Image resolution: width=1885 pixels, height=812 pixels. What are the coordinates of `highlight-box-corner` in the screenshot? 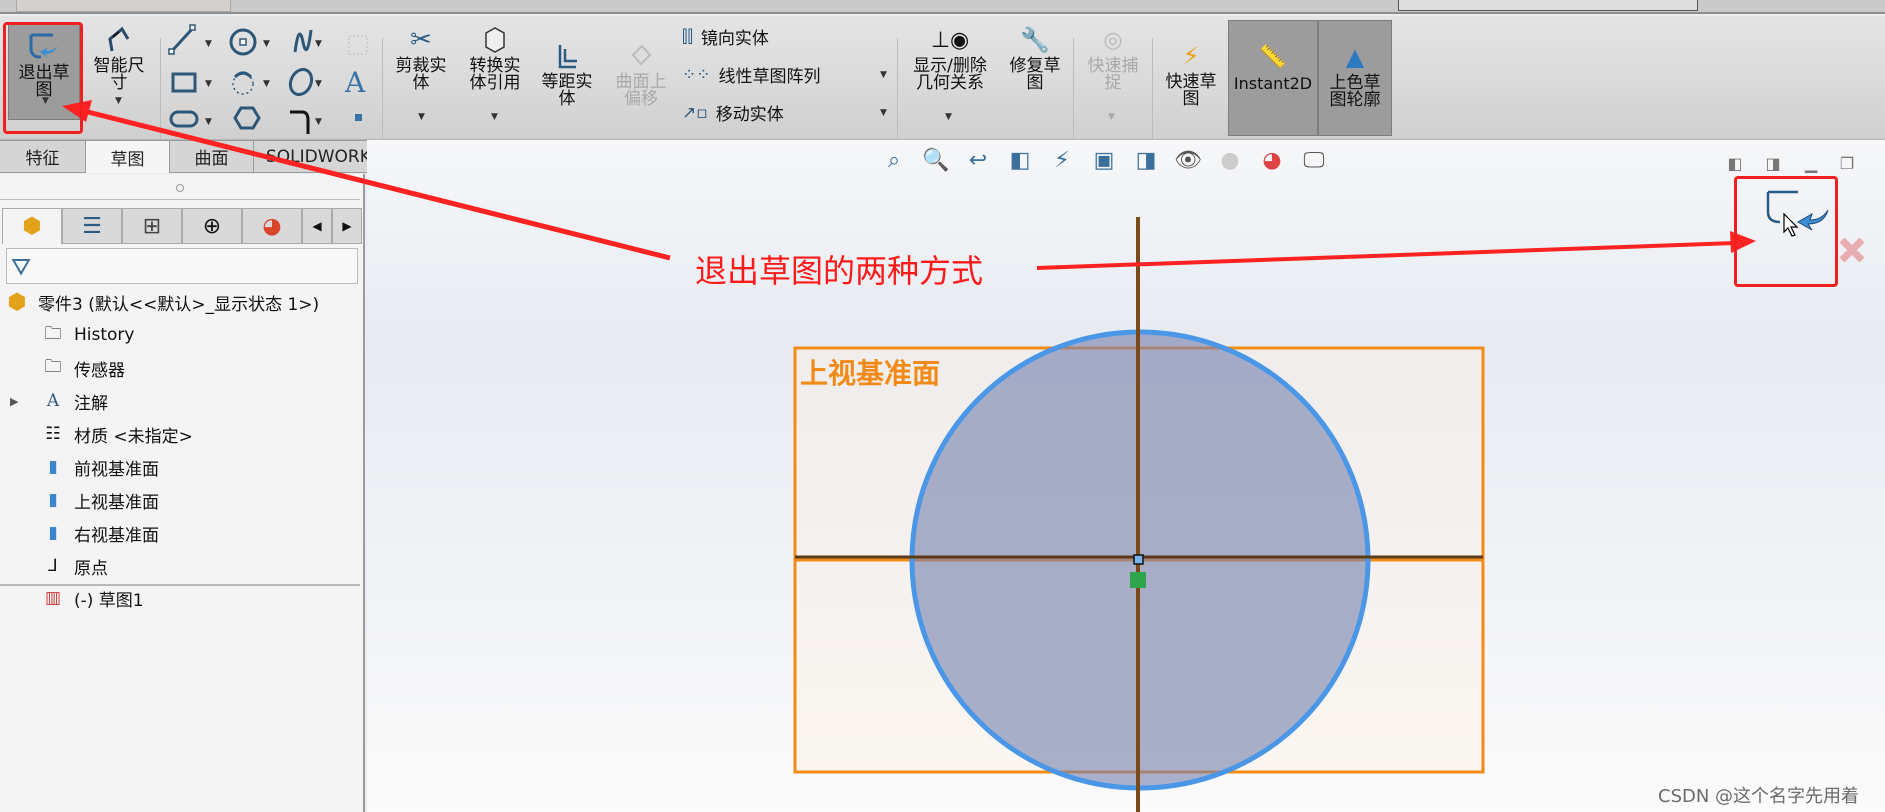 It's located at (1786, 231).